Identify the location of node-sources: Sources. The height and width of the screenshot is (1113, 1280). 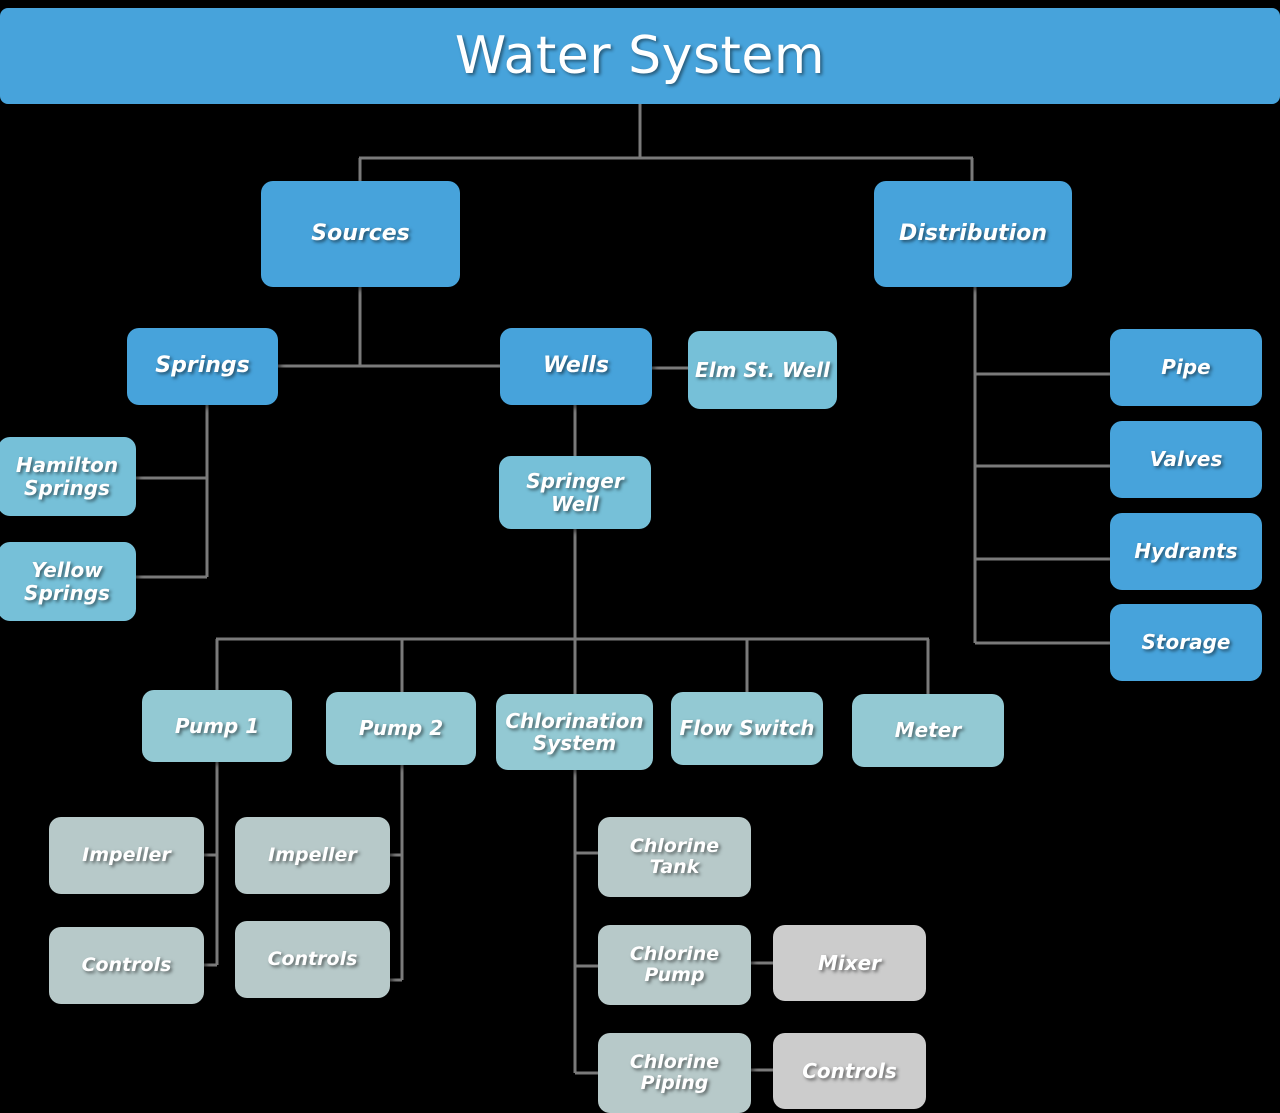
(360, 234).